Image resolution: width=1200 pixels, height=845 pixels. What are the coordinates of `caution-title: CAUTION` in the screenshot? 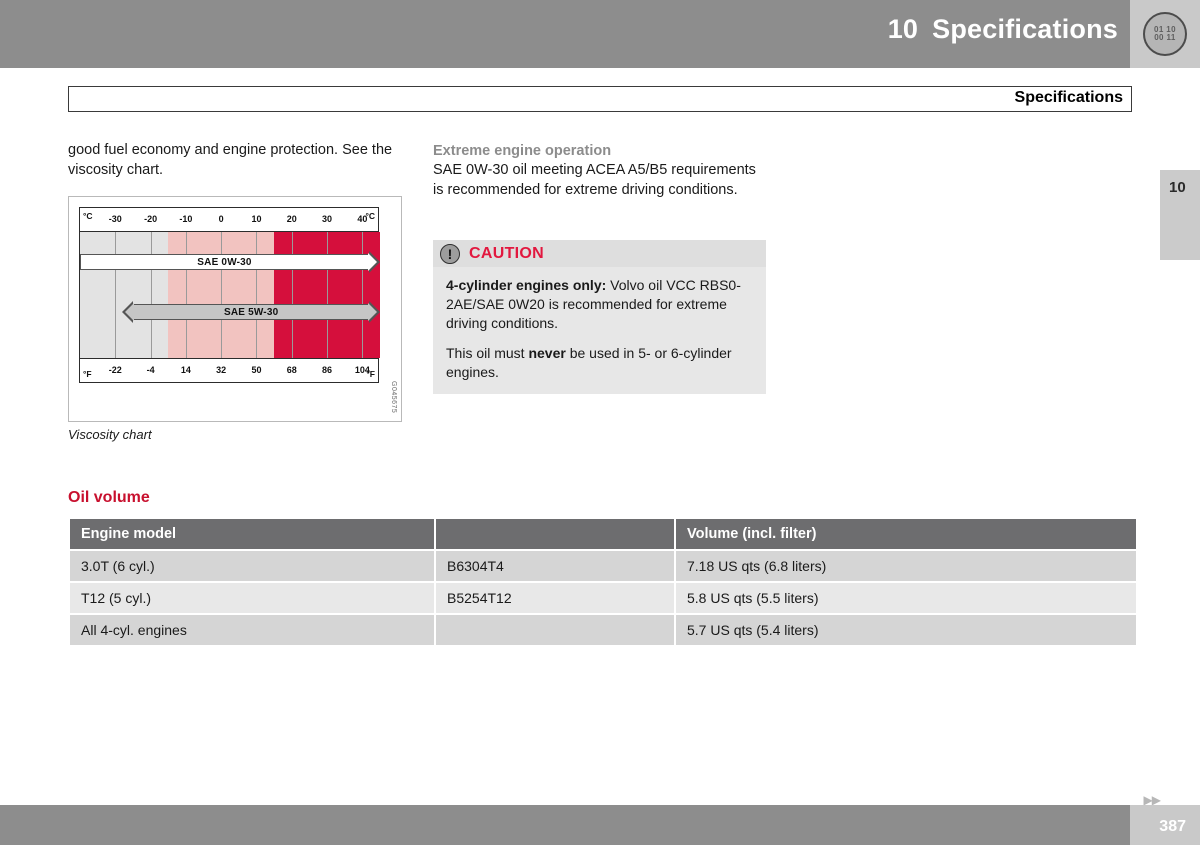 It's located at (506, 253).